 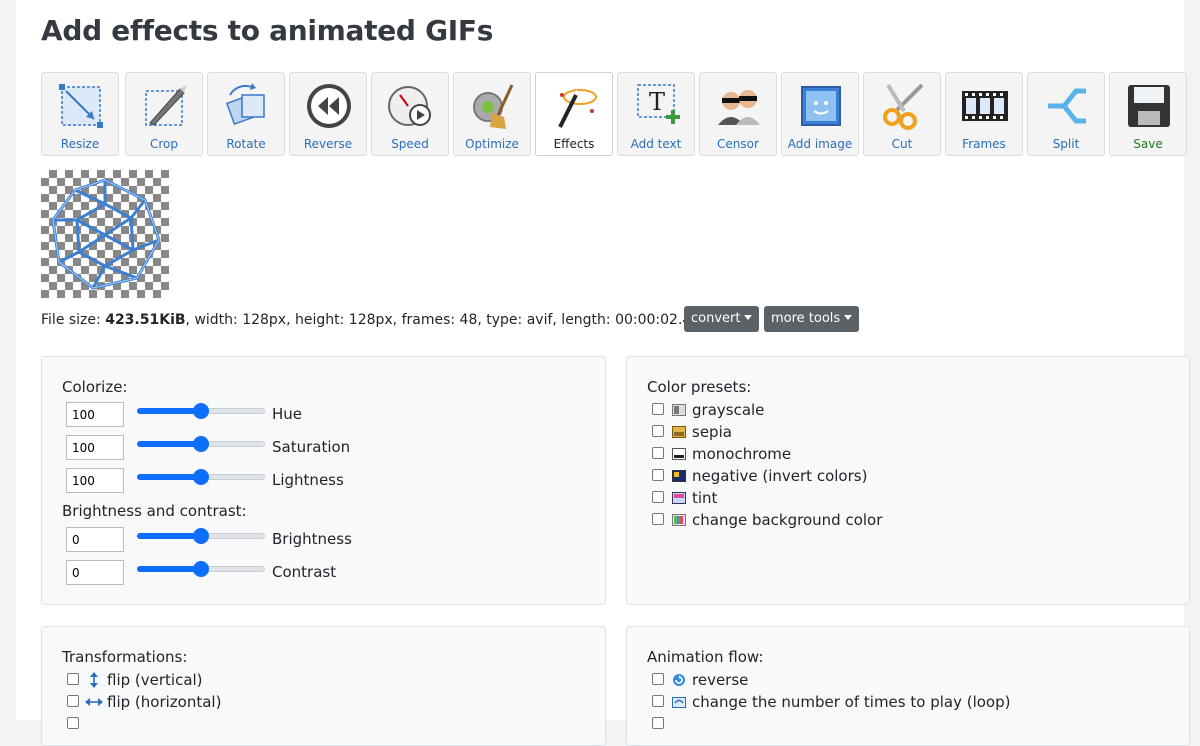 What do you see at coordinates (699, 387) in the screenshot?
I see `color-presets-title: Color presets:` at bounding box center [699, 387].